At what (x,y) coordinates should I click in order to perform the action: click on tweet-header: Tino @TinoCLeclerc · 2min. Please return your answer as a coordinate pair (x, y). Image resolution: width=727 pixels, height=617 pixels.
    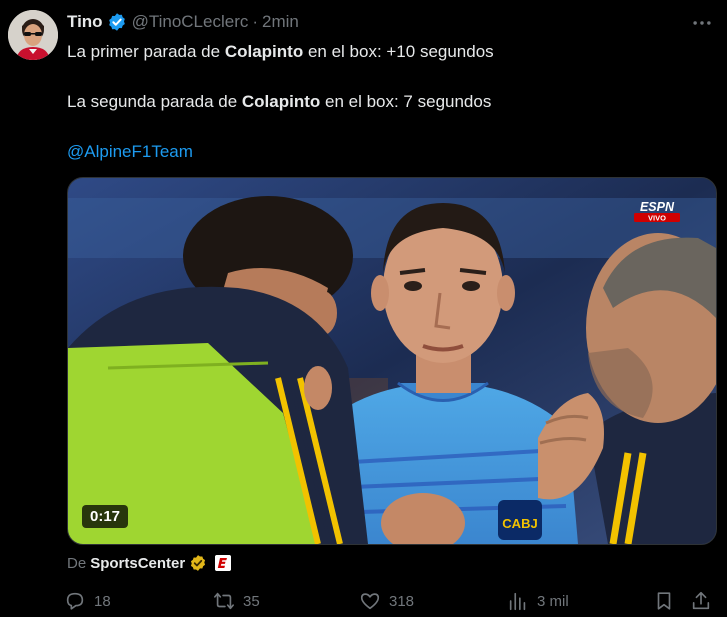
    Looking at the image, I should click on (183, 22).